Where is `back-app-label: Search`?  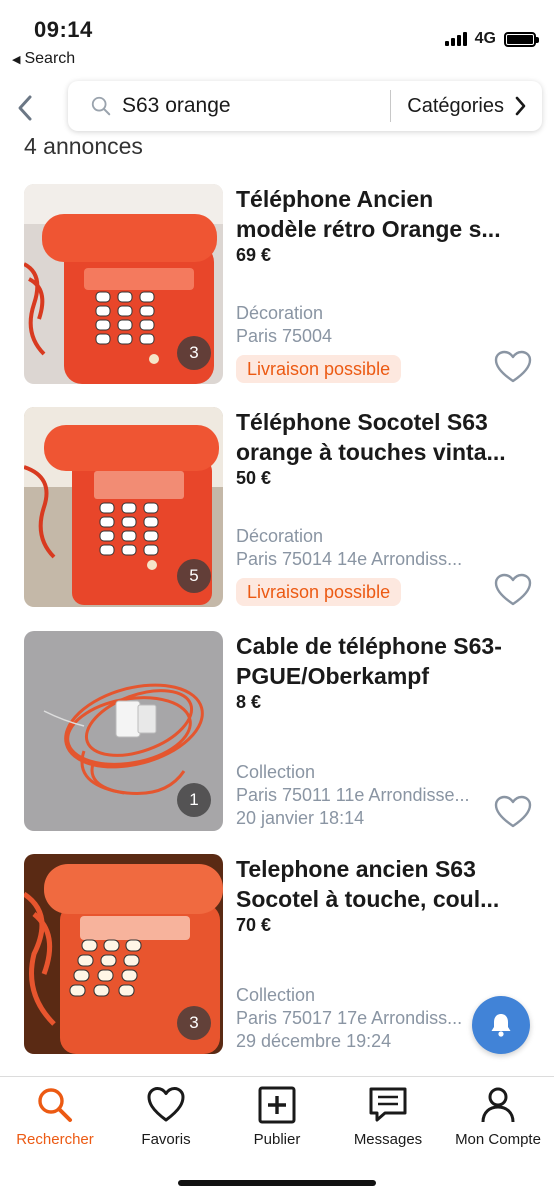 back-app-label: Search is located at coordinates (50, 58).